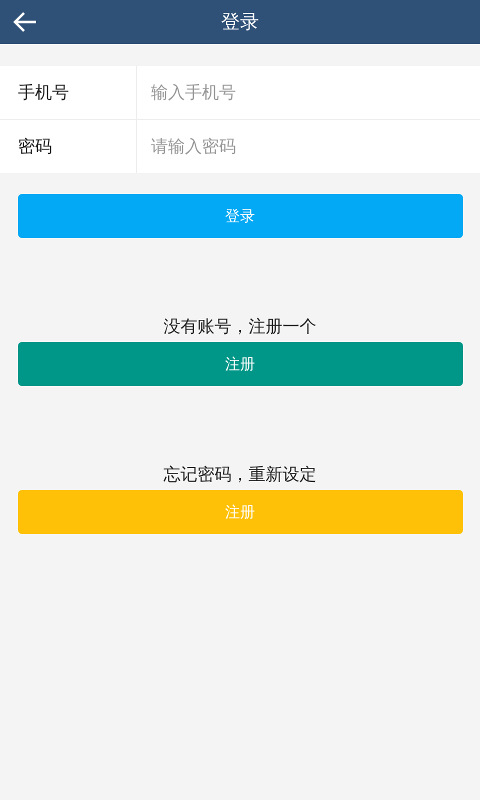 The image size is (480, 800). What do you see at coordinates (68, 146) in the screenshot?
I see `field-label: 密码` at bounding box center [68, 146].